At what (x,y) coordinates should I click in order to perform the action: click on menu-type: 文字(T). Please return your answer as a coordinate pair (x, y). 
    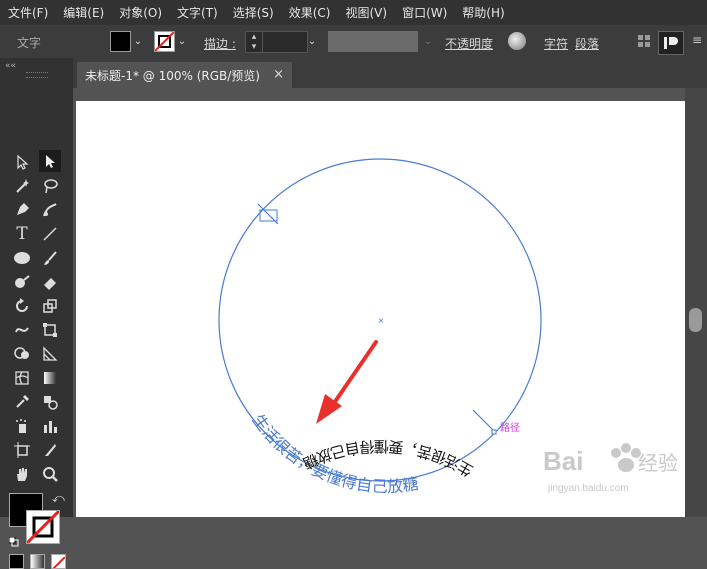
    Looking at the image, I should click on (197, 12).